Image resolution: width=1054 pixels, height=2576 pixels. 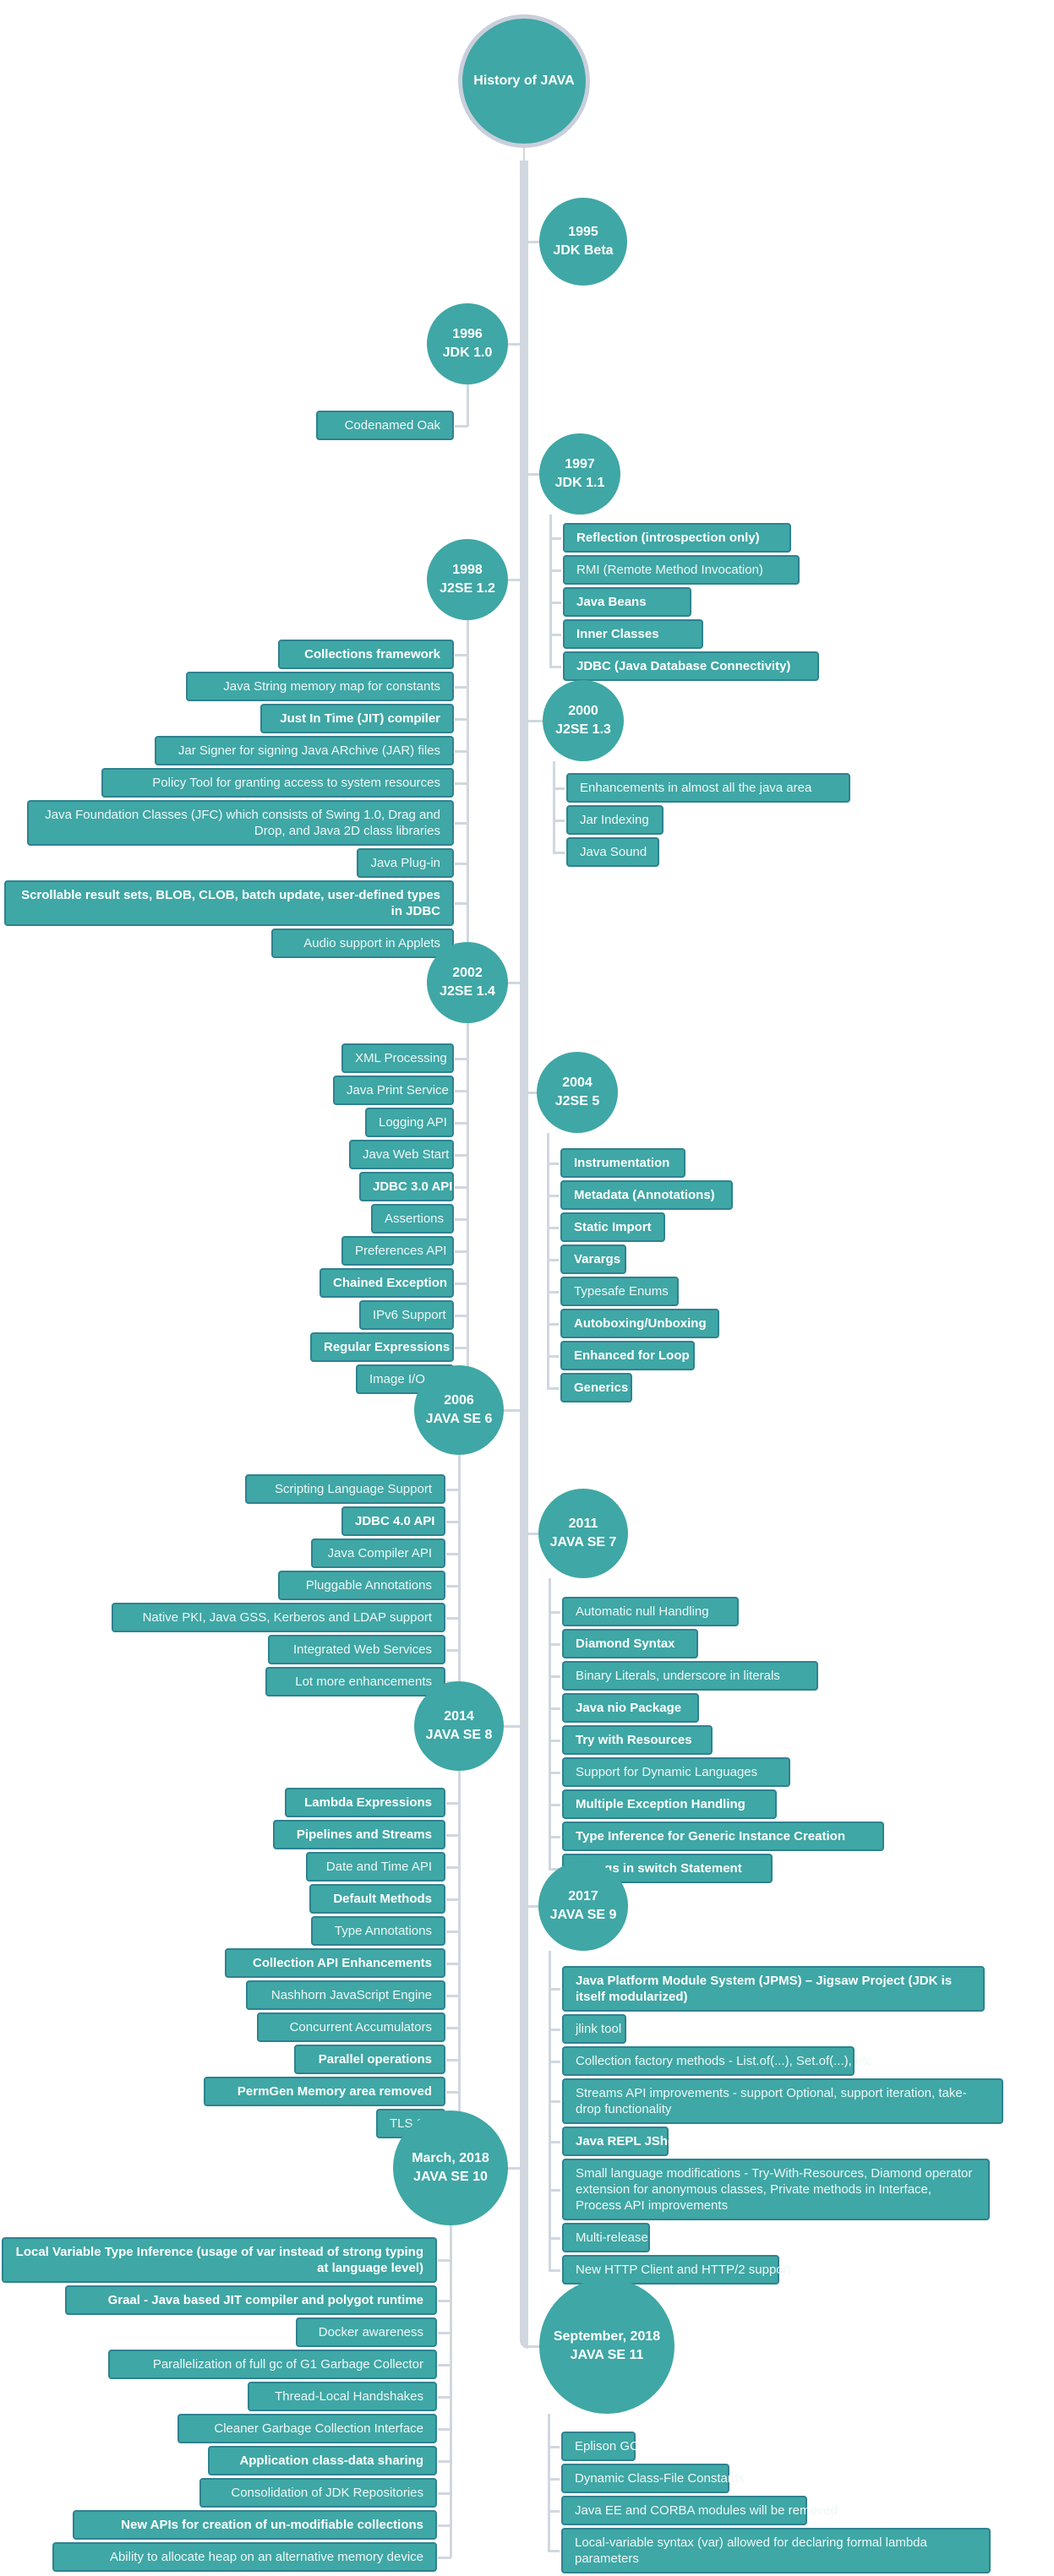 I want to click on feature-item: Type Annotations, so click(x=378, y=1931).